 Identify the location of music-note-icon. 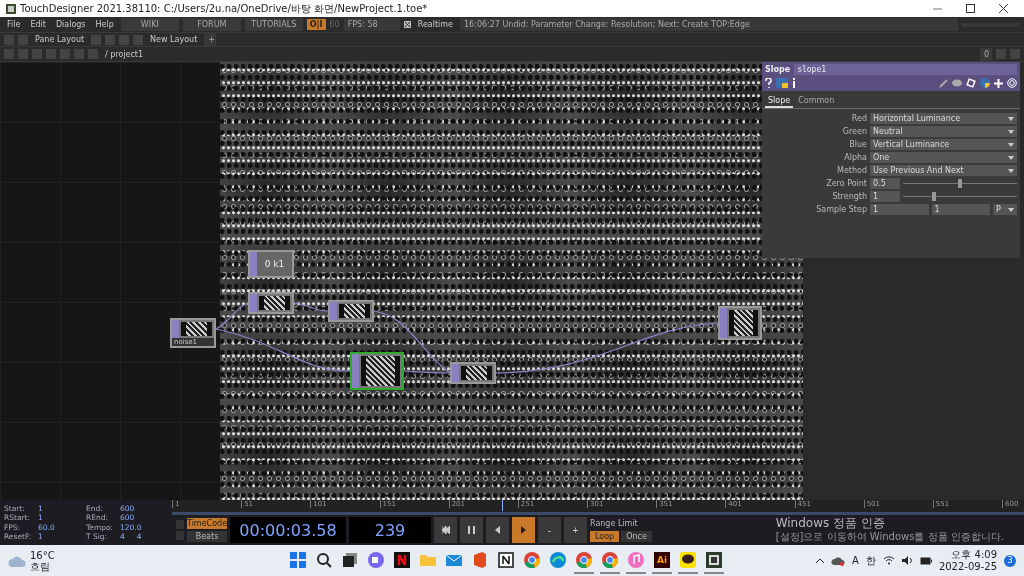
(636, 559).